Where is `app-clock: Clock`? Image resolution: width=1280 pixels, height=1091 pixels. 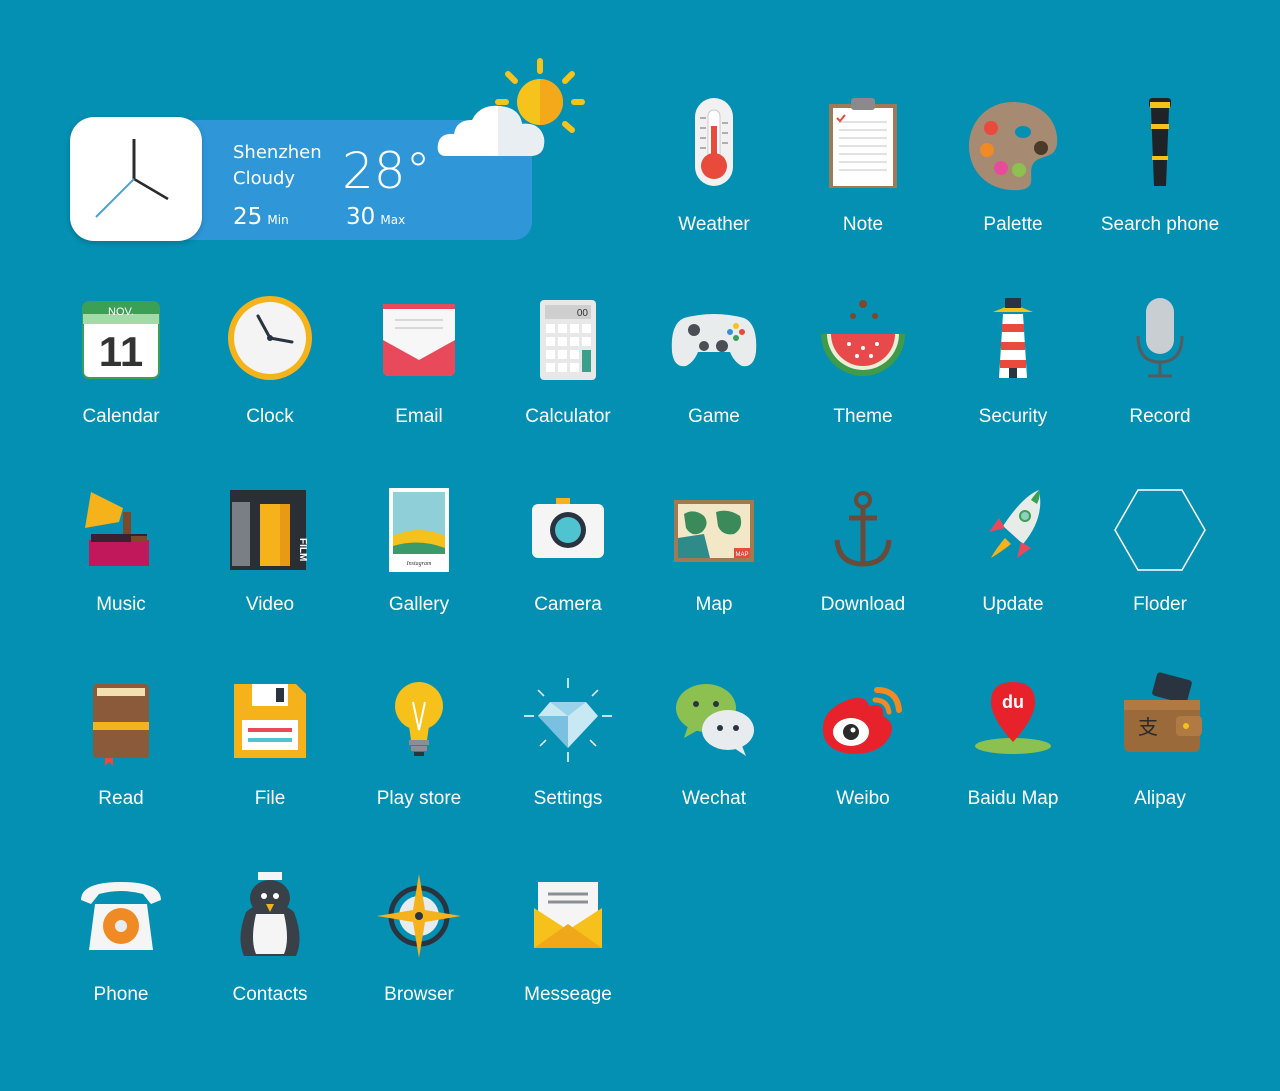 app-clock: Clock is located at coordinates (270, 365).